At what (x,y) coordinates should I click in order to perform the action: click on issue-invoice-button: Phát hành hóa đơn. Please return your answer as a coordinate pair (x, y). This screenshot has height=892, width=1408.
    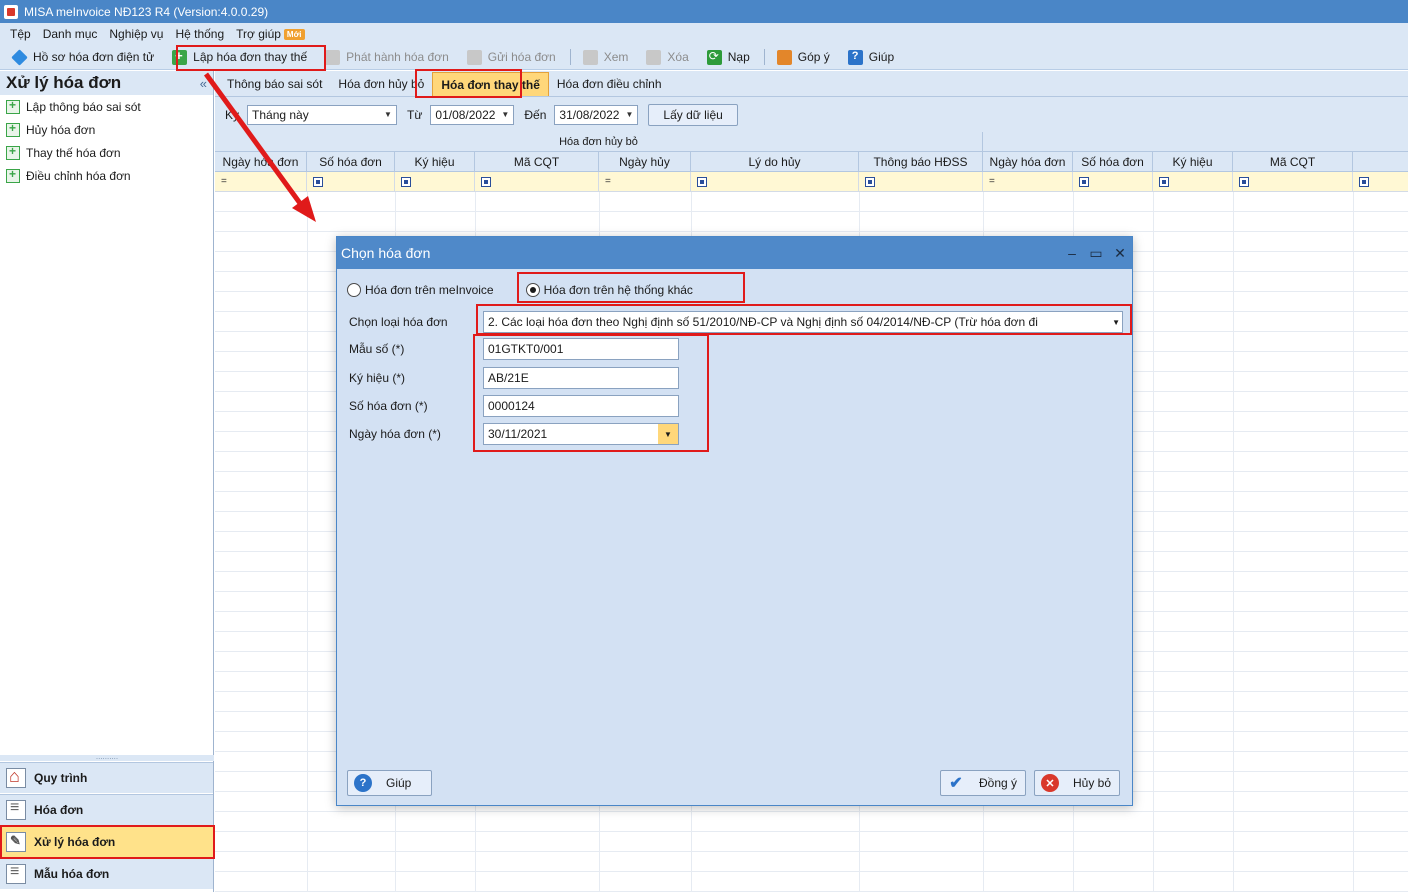
    Looking at the image, I should click on (387, 57).